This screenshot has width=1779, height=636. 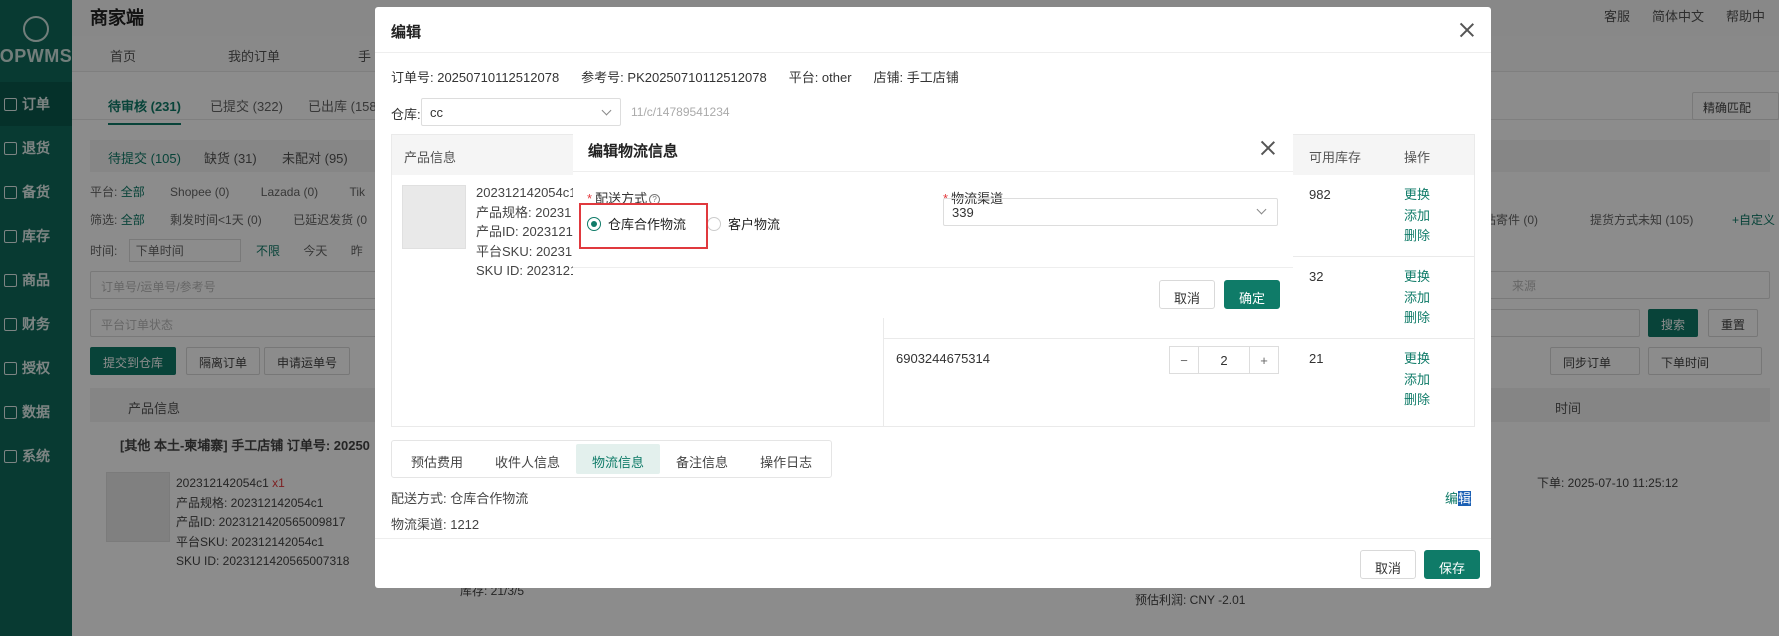 I want to click on increment-button: +, so click(x=1264, y=360).